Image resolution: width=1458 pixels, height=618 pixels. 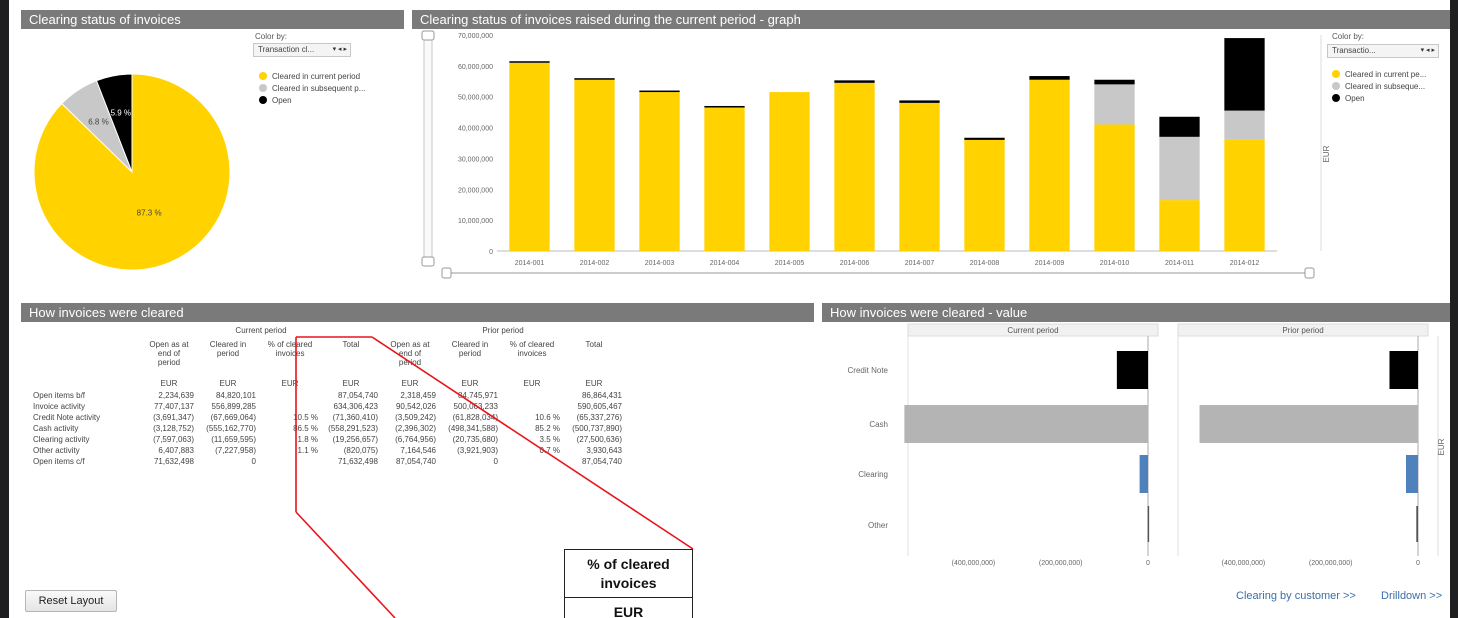 I want to click on x-tick-label: 2014-003, so click(x=660, y=263).